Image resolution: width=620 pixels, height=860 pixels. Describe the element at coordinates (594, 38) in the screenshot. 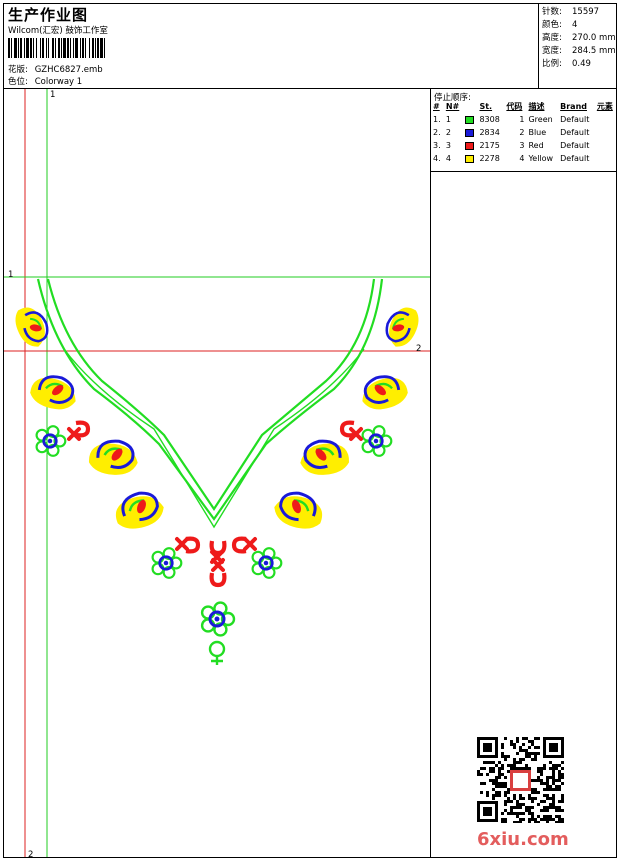

I see `stat-value: 270.0 mm` at that location.